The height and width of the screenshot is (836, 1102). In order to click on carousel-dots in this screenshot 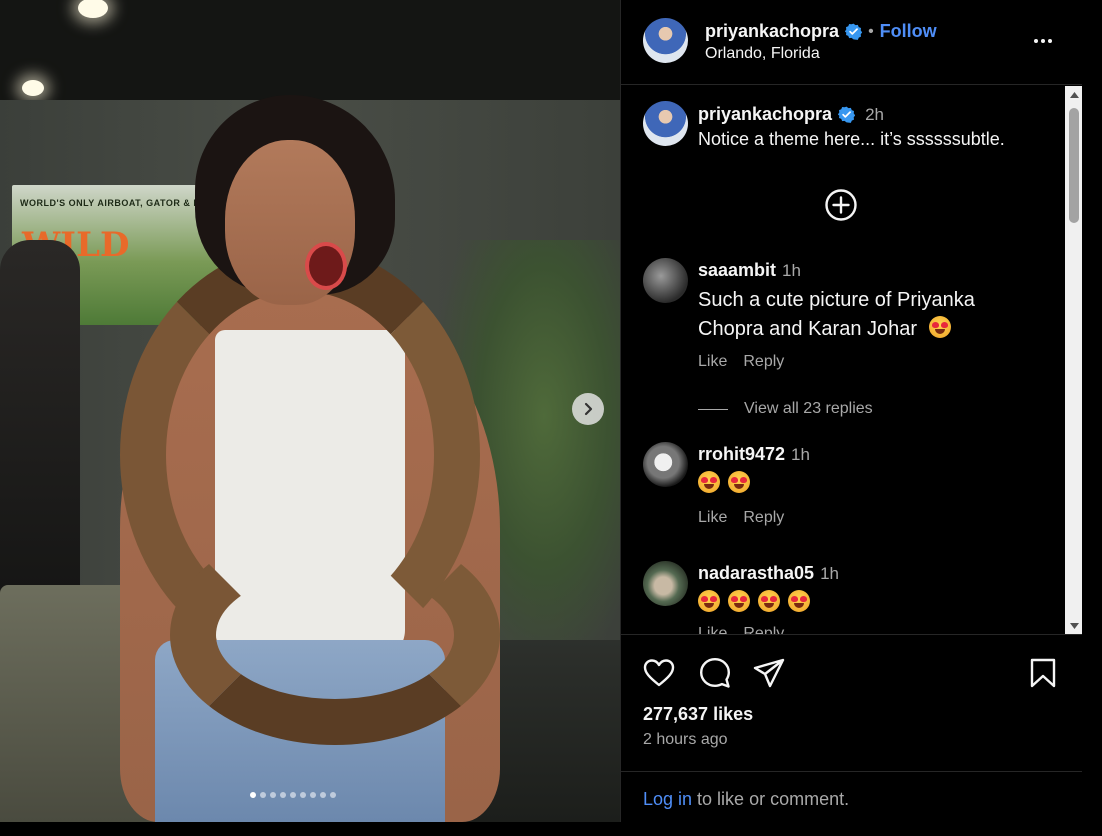, I will do `click(293, 795)`.